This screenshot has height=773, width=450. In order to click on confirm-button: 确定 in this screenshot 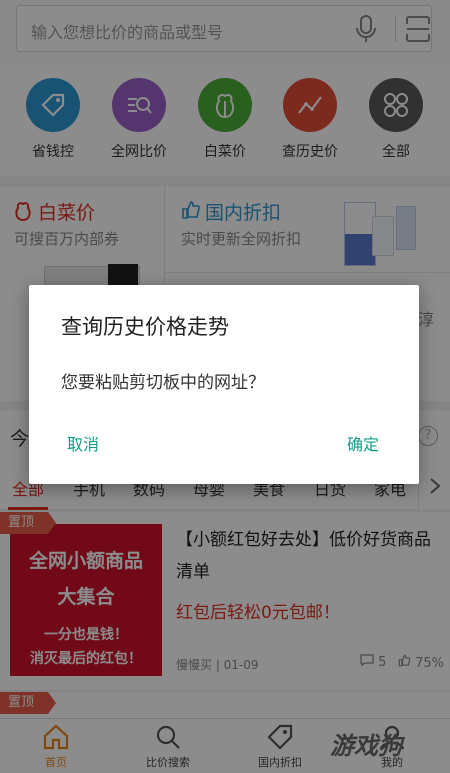, I will do `click(363, 443)`.